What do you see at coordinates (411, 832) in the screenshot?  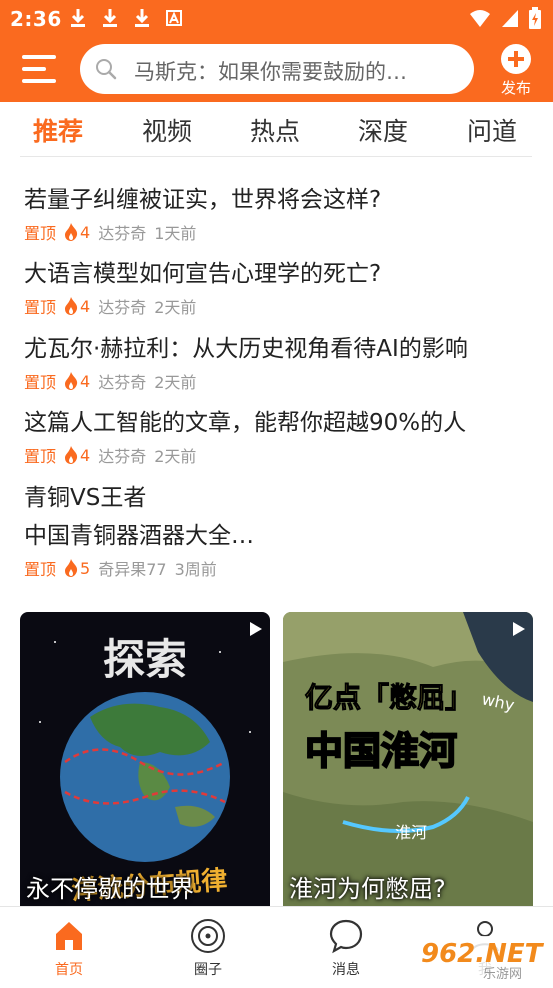 I see `thumb-river: 淮河` at bounding box center [411, 832].